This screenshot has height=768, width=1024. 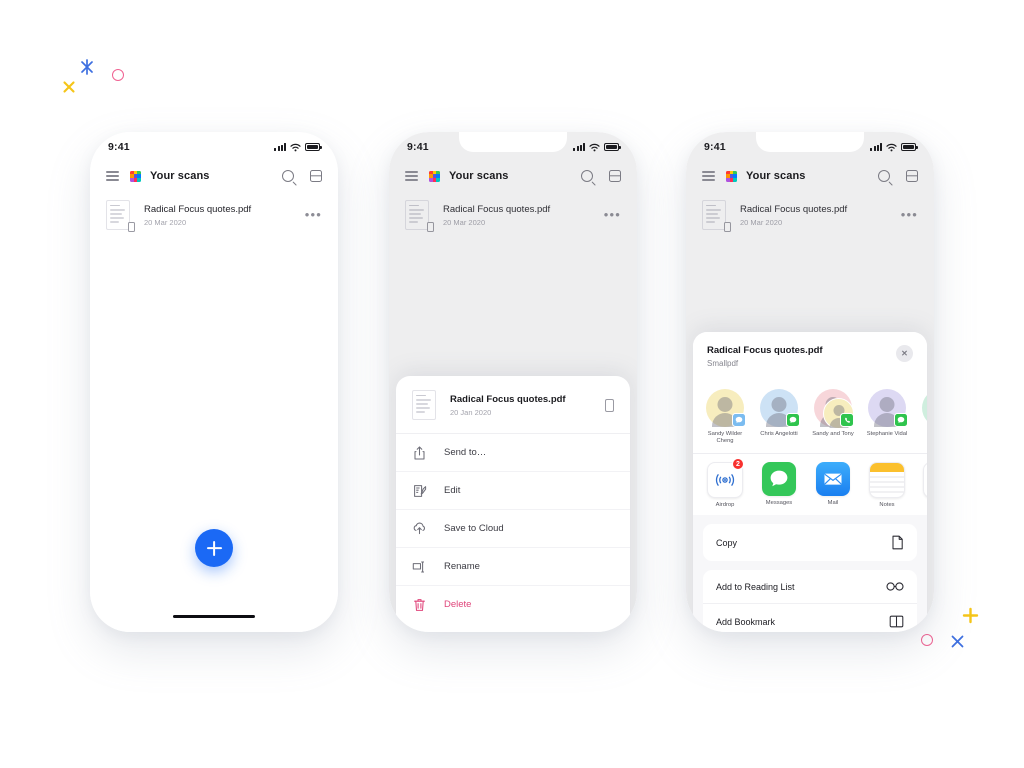 I want to click on scan-file-list: Radical Focus quotes.pdf 20 Mar 2020 •••, so click(x=214, y=215).